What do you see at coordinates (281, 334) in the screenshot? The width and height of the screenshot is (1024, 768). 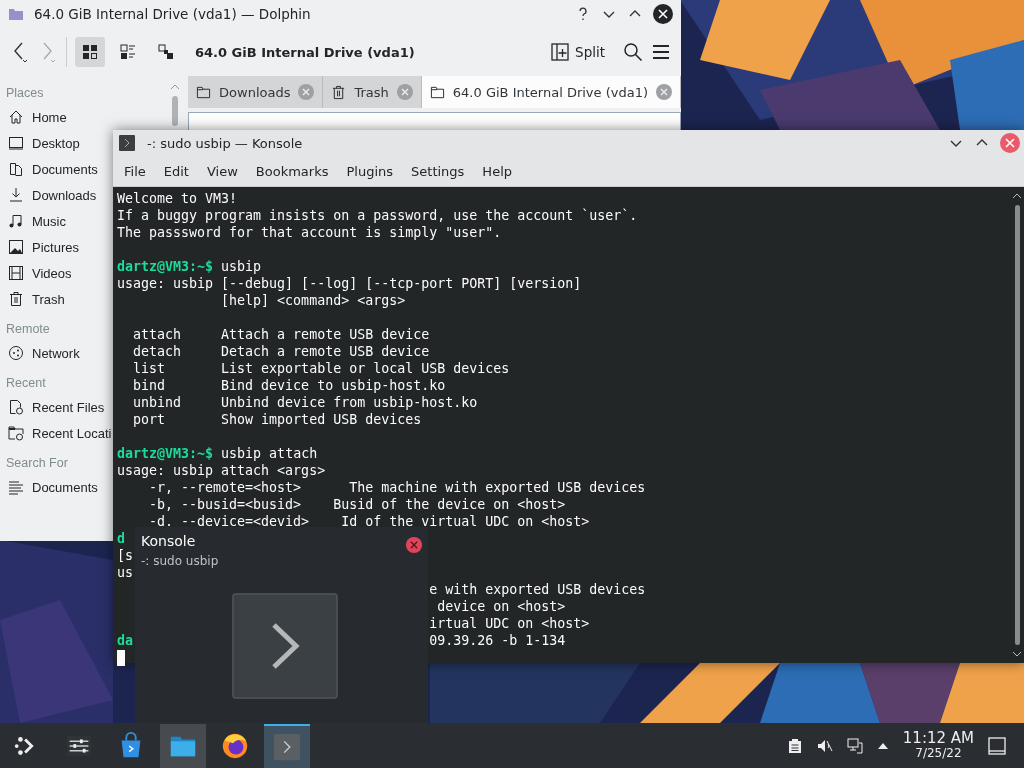 I see `terminal-text: attach Attach a remote USB device` at bounding box center [281, 334].